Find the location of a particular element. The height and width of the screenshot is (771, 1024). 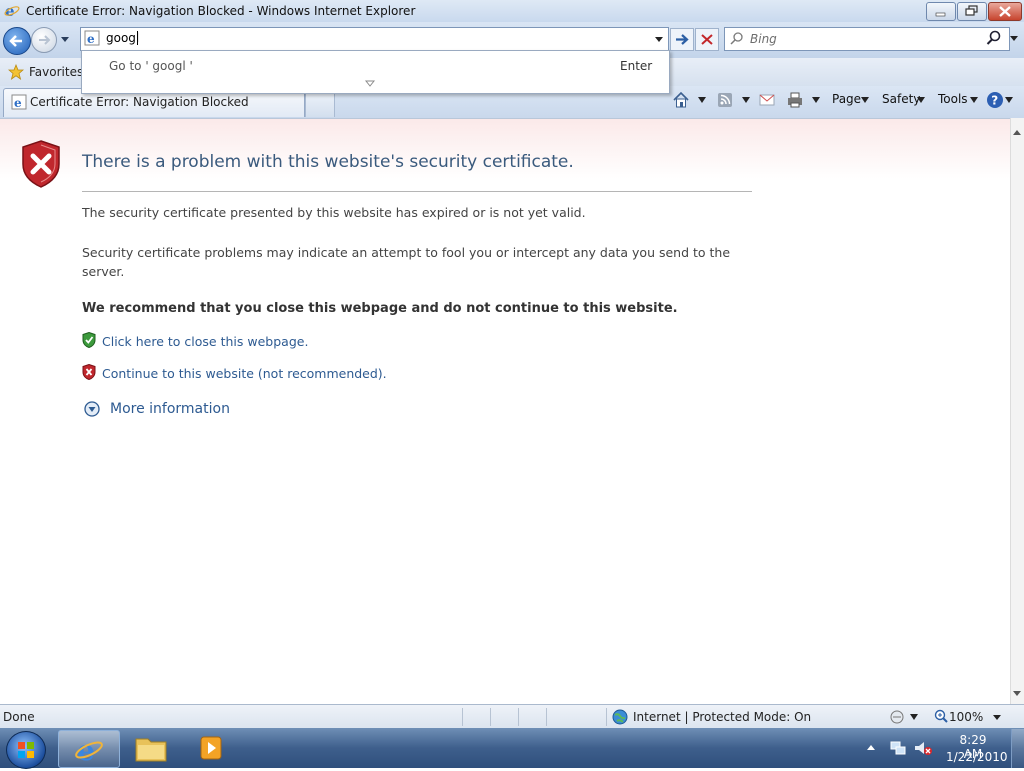

minimize-button is located at coordinates (941, 11).